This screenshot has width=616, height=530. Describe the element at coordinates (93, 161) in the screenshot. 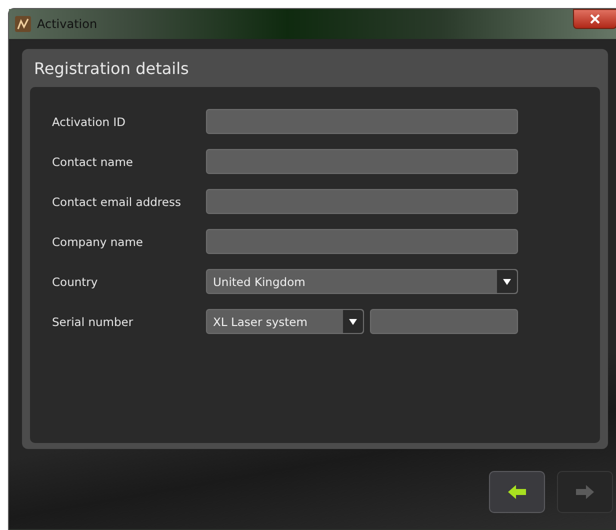

I see `field-label: Contact name` at that location.